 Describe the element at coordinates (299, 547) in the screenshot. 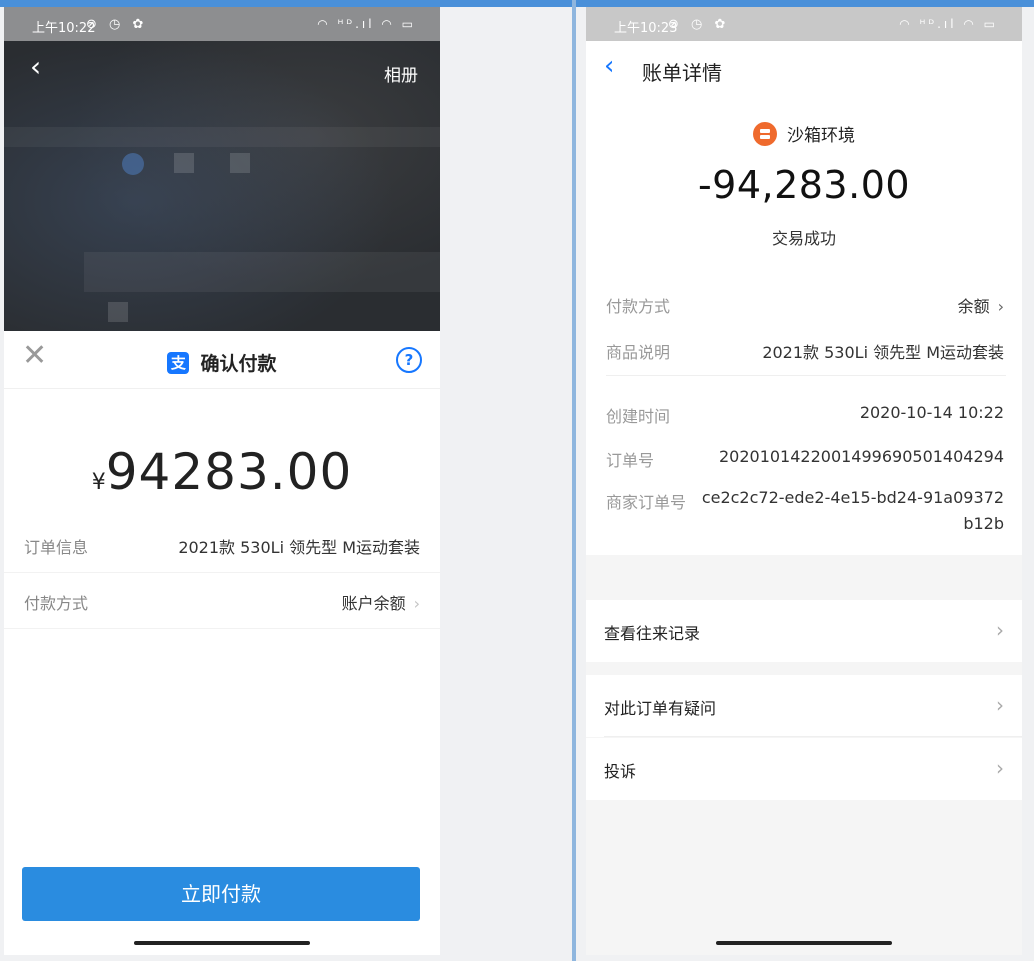

I see `order-info-value: 2021款 530Li 领先型 M运动套装` at that location.